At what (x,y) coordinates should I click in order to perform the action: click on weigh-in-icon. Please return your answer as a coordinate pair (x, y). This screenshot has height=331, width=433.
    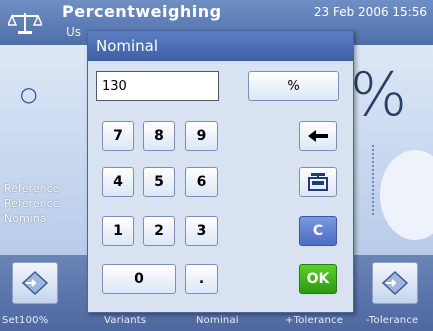
    Looking at the image, I should click on (318, 182).